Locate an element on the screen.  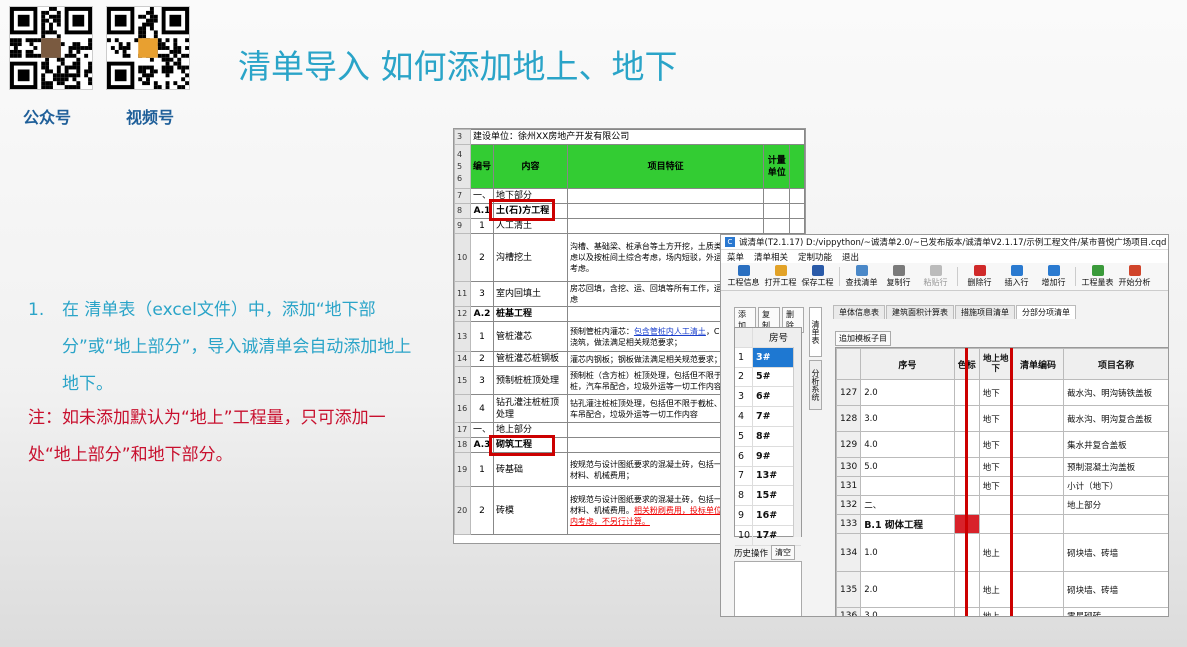
cell-seq: 5.0 is located at coordinates (907, 467).